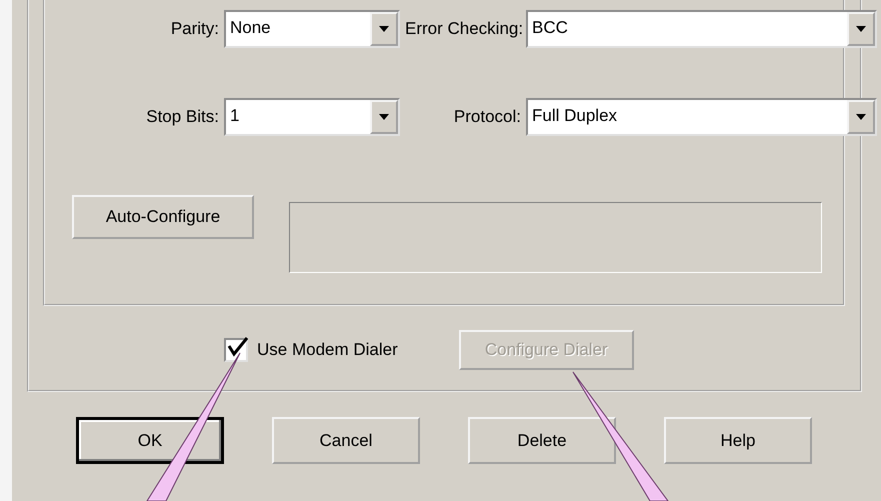 Image resolution: width=881 pixels, height=501 pixels. I want to click on checkbox-label: Use Modem Dialer, so click(327, 350).